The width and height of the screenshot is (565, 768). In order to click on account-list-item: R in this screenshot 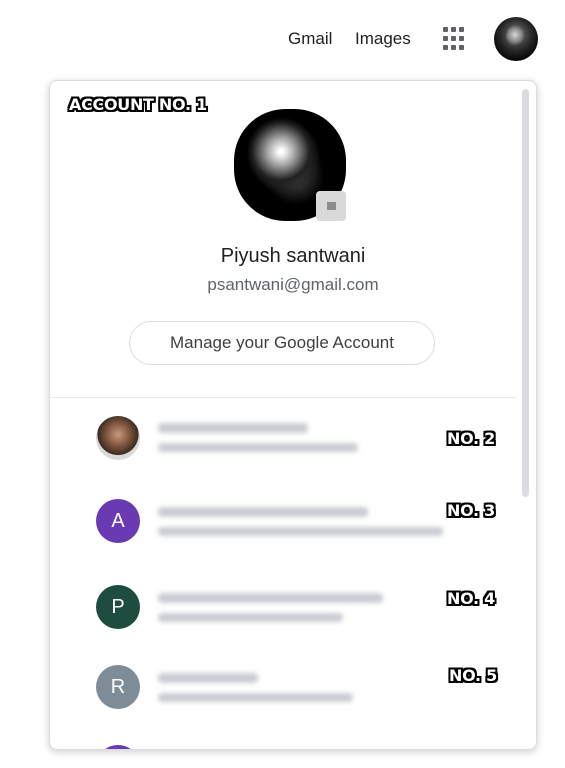, I will do `click(283, 681)`.